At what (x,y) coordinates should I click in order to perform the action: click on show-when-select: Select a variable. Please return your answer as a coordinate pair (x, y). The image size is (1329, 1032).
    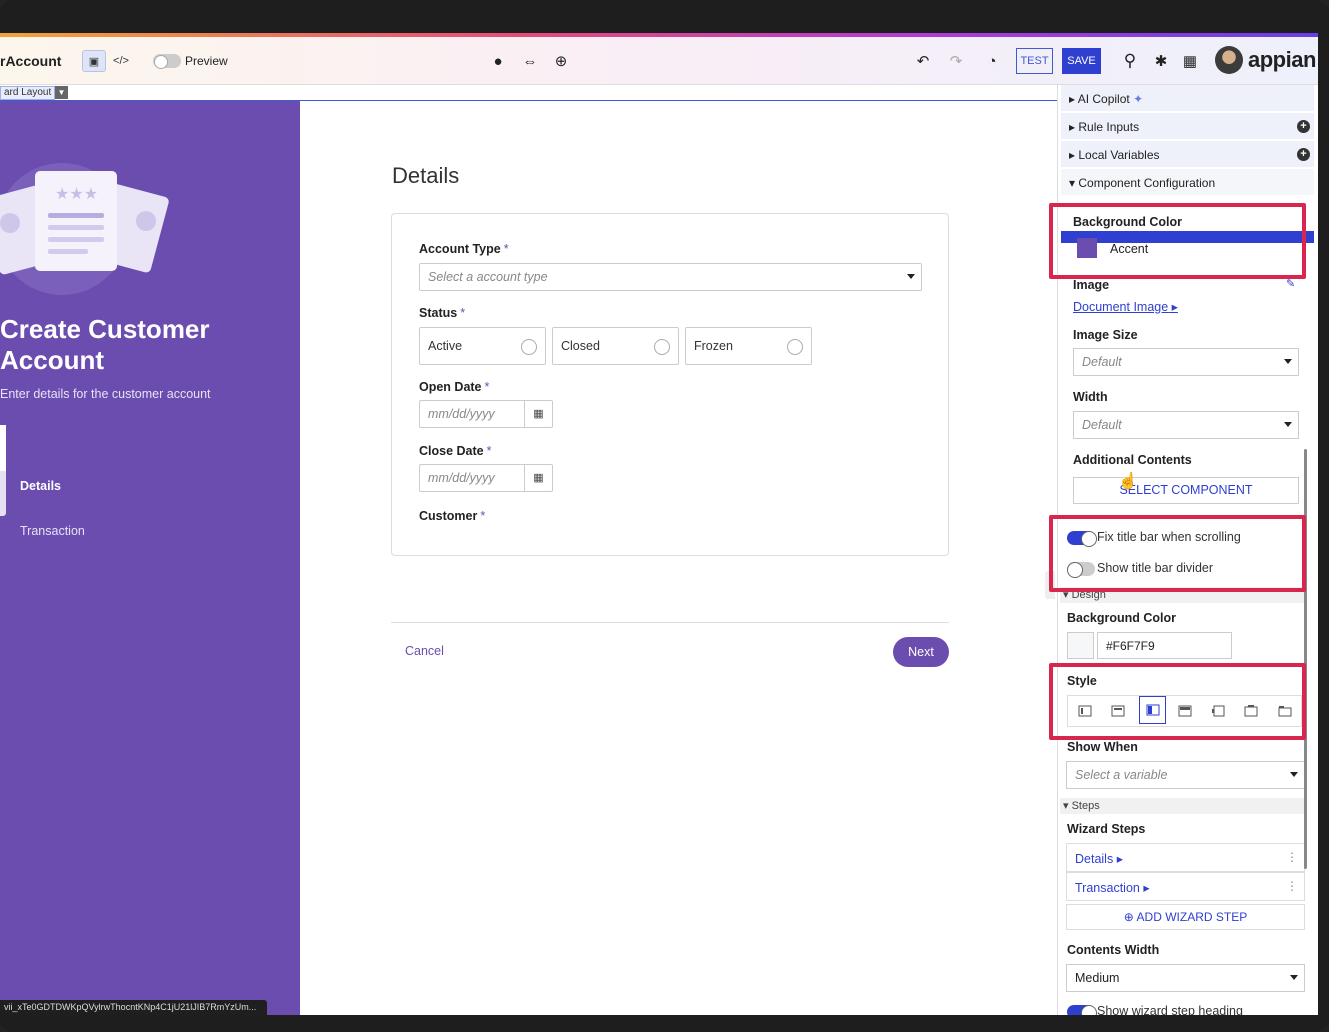
    Looking at the image, I should click on (1185, 775).